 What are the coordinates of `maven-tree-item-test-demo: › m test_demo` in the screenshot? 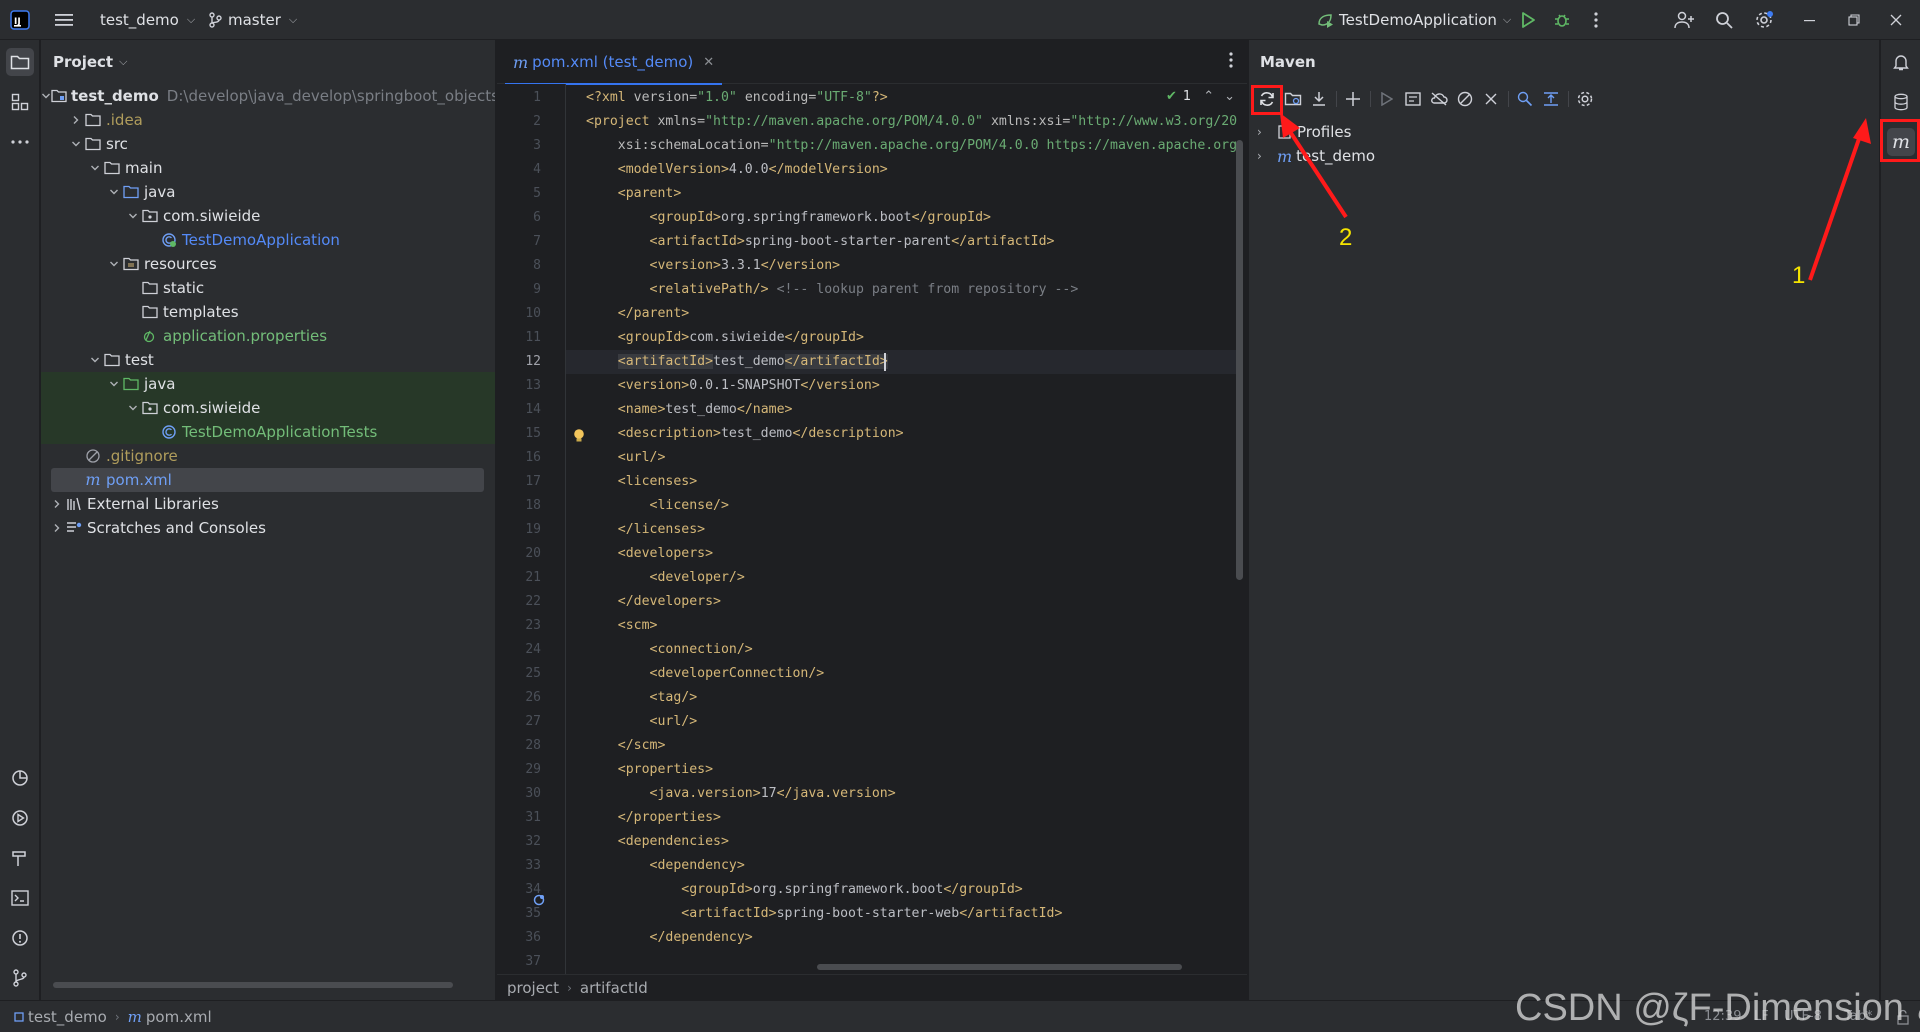 It's located at (1316, 156).